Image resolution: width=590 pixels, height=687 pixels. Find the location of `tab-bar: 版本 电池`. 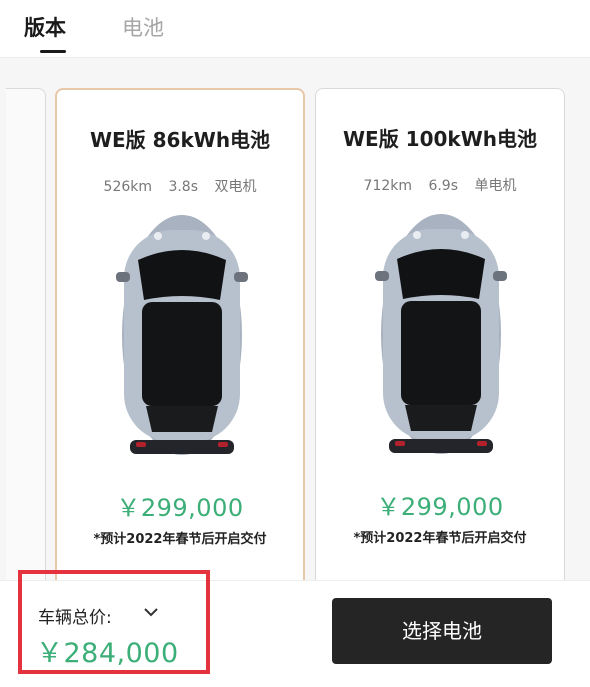

tab-bar: 版本 电池 is located at coordinates (295, 29).